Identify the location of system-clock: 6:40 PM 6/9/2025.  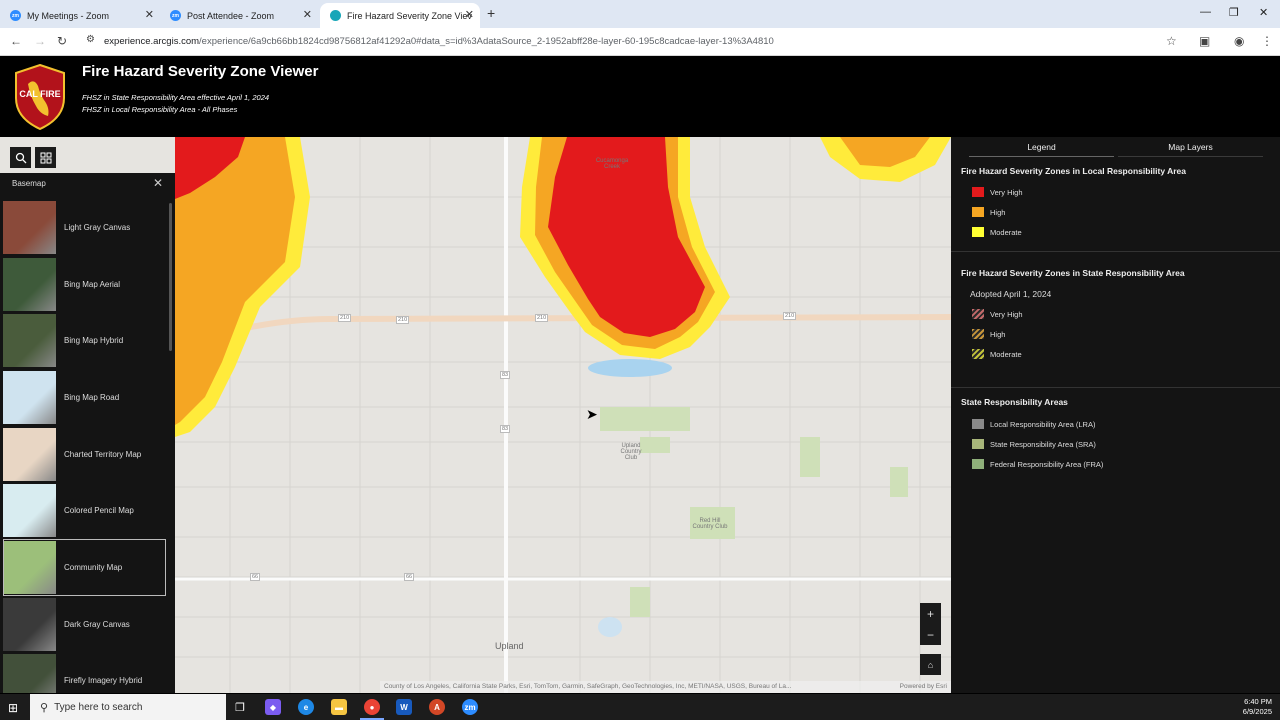
(1254, 707).